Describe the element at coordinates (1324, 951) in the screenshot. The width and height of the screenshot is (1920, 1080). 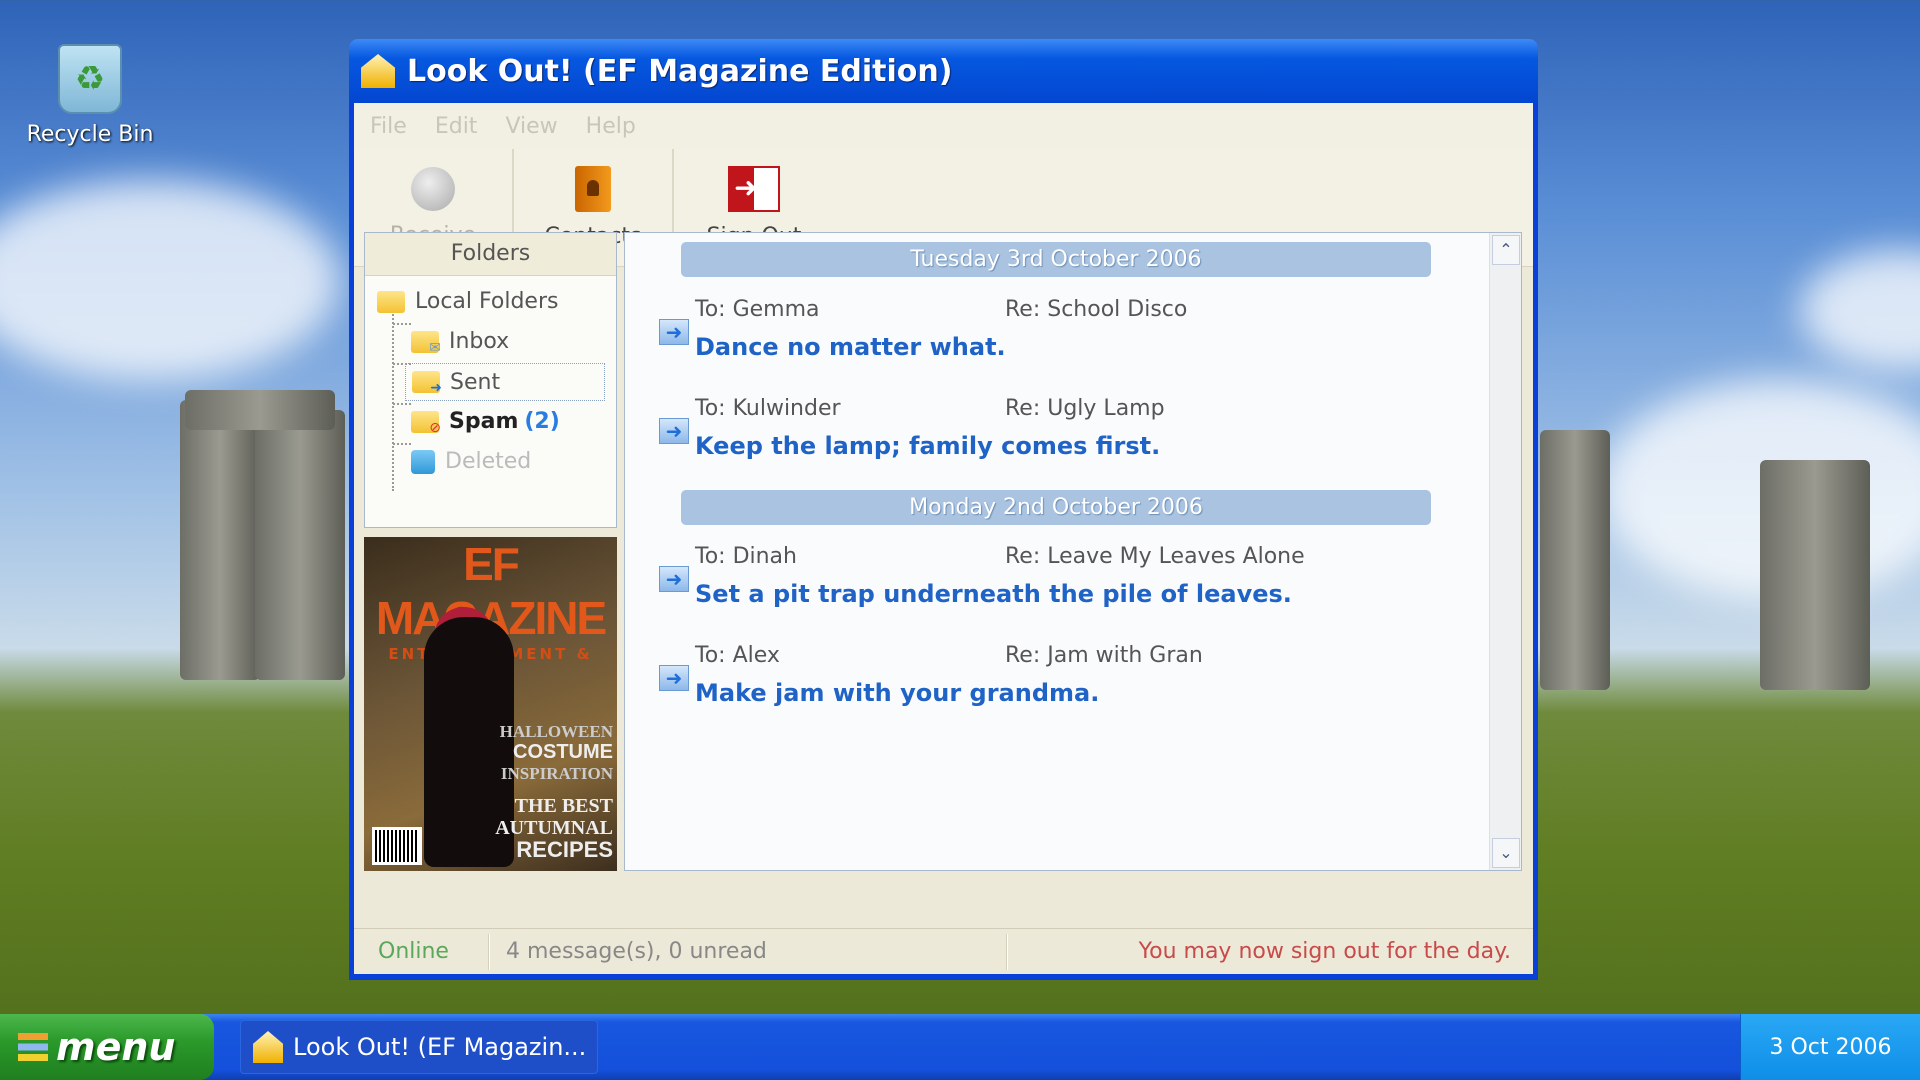
I see `status-notice: You may now sign out for the day.` at that location.